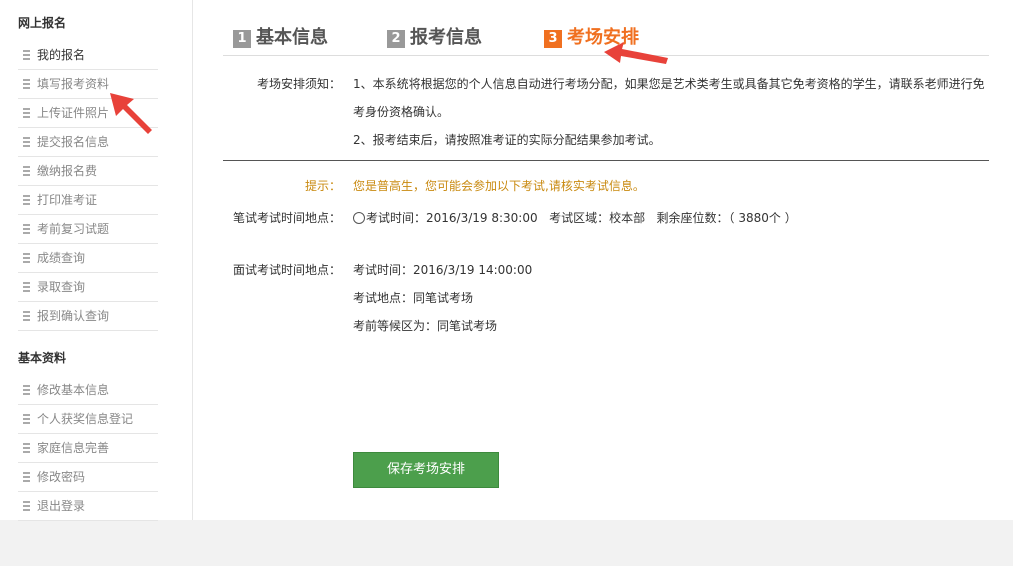  Describe the element at coordinates (242, 39) in the screenshot. I see `step-number: 1` at that location.